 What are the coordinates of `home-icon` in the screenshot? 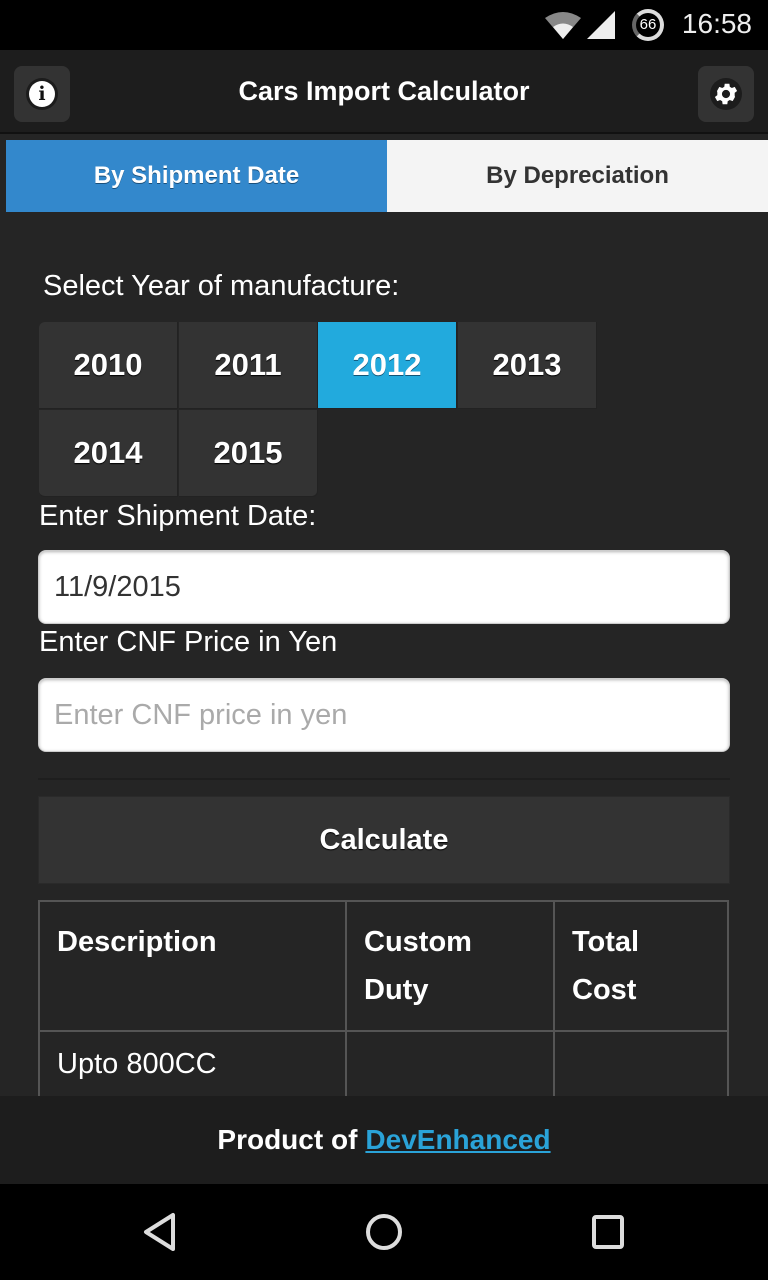 It's located at (384, 1232).